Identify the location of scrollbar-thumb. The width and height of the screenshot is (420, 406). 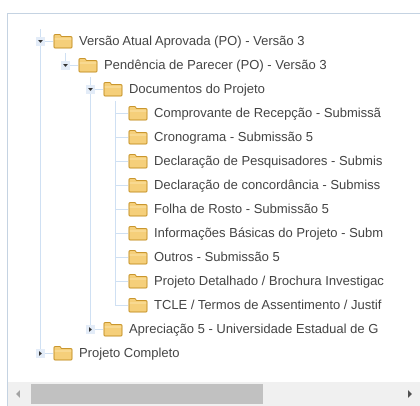
(147, 394).